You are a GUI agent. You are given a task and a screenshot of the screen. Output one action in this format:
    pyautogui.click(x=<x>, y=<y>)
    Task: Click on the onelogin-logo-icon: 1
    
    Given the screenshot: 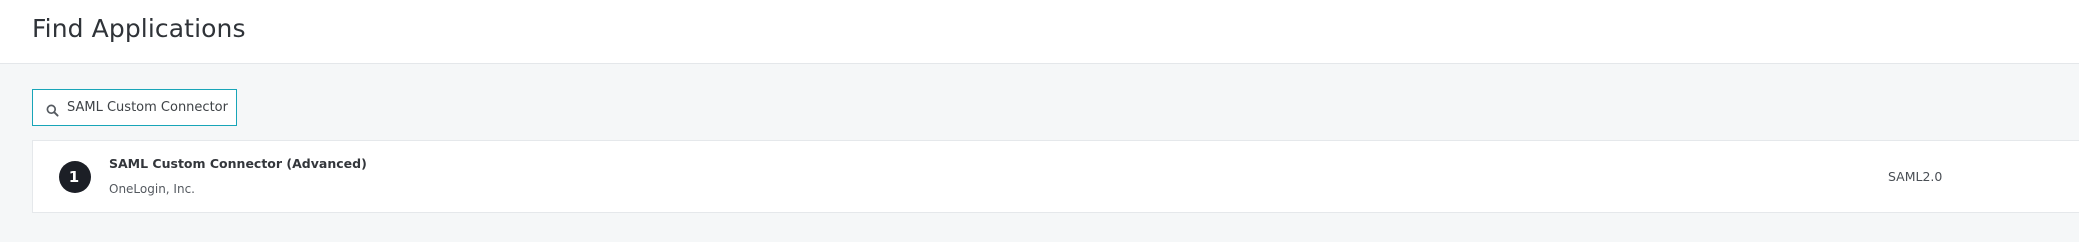 What is the action you would take?
    pyautogui.click(x=75, y=177)
    